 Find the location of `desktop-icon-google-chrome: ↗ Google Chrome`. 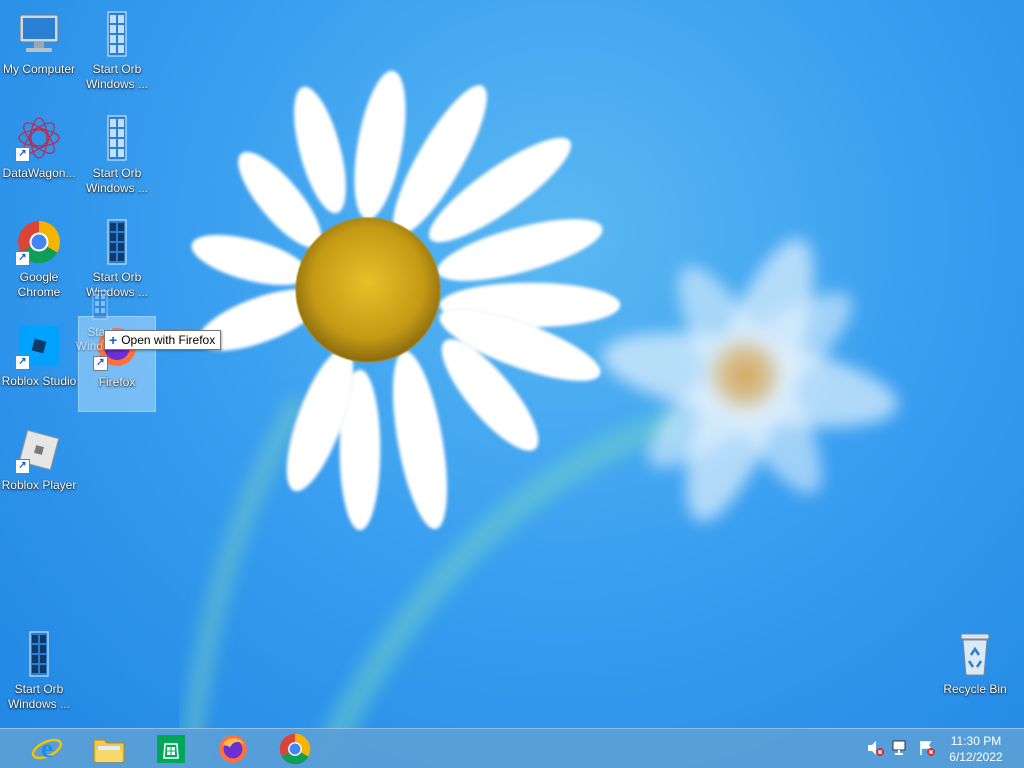

desktop-icon-google-chrome: ↗ Google Chrome is located at coordinates (39, 260).